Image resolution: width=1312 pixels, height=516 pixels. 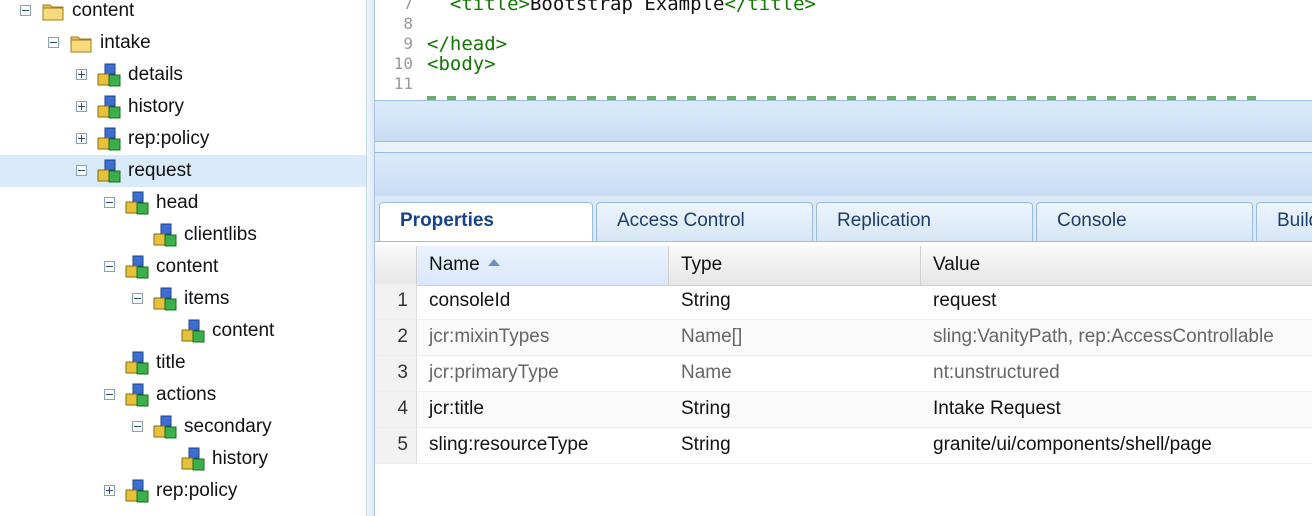 What do you see at coordinates (155, 74) in the screenshot?
I see `tree-node-label: details` at bounding box center [155, 74].